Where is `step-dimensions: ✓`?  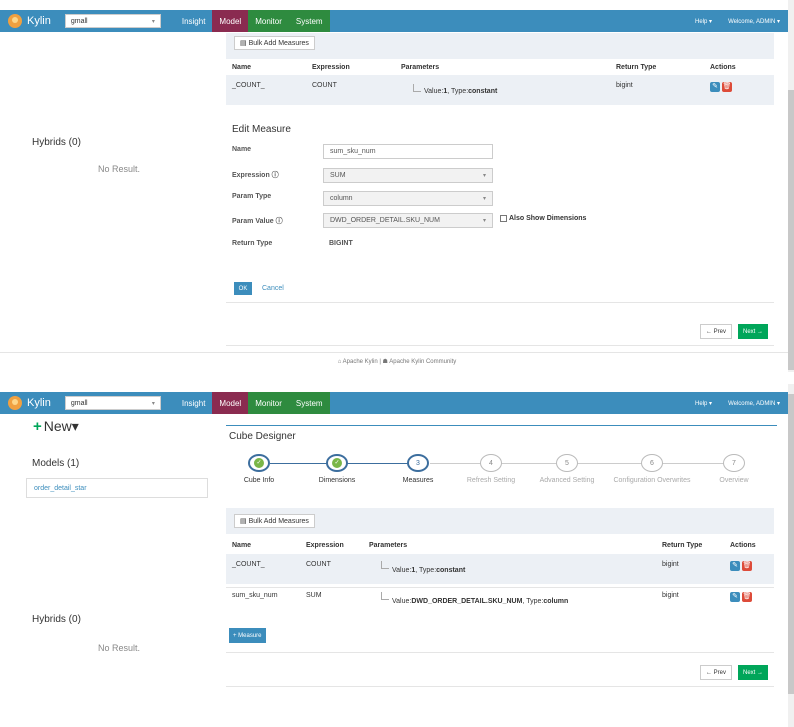
step-dimensions: ✓ is located at coordinates (337, 463).